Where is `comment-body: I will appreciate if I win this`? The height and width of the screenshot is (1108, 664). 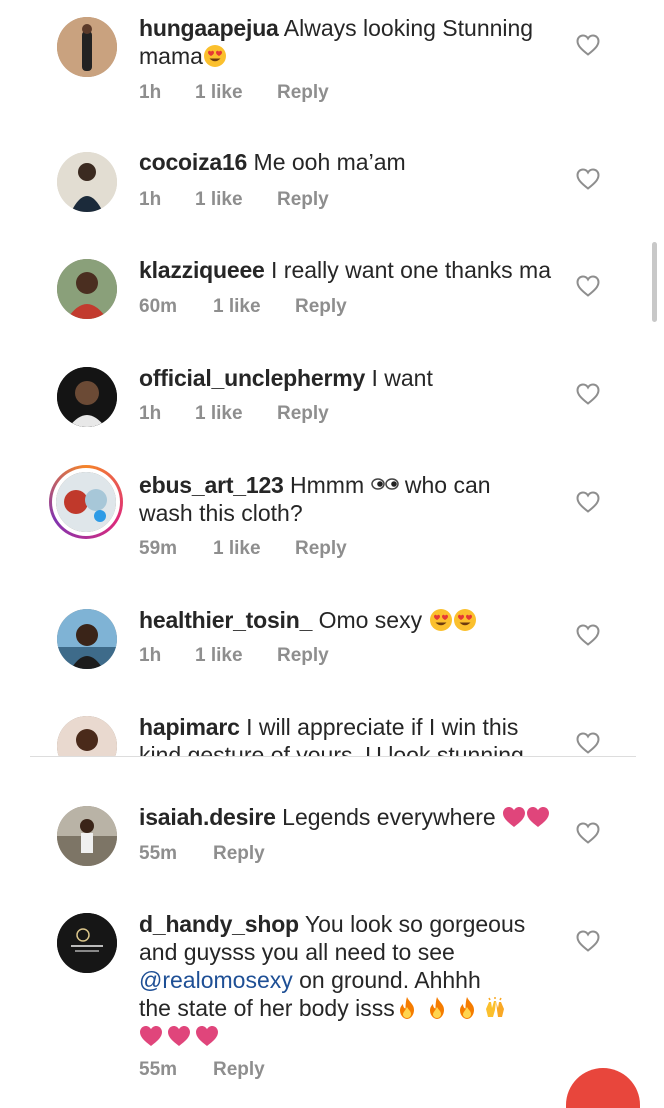 comment-body: I will appreciate if I win this is located at coordinates (382, 727).